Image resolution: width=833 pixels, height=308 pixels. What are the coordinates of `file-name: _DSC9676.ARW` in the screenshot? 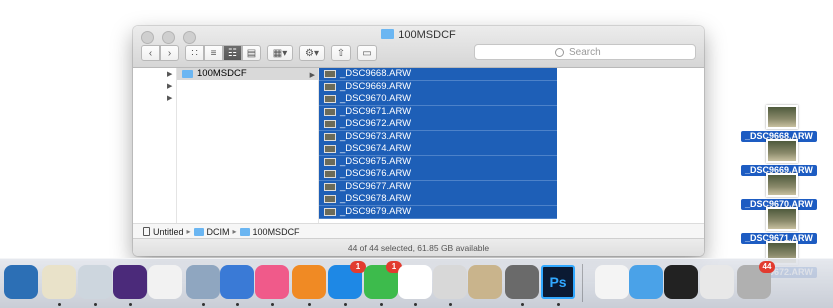 It's located at (376, 173).